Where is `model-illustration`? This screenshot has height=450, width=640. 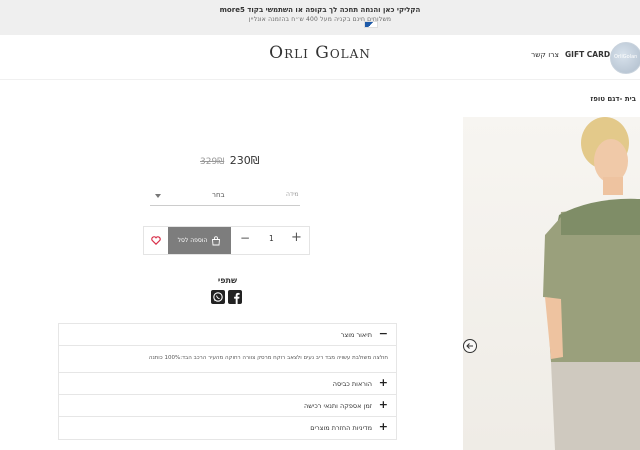
model-illustration is located at coordinates (591, 283).